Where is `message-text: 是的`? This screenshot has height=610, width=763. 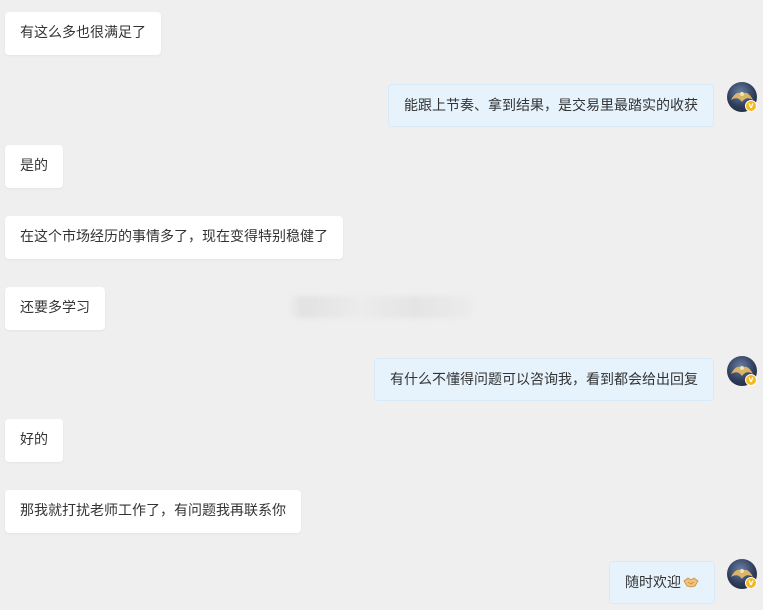
message-text: 是的 is located at coordinates (34, 166).